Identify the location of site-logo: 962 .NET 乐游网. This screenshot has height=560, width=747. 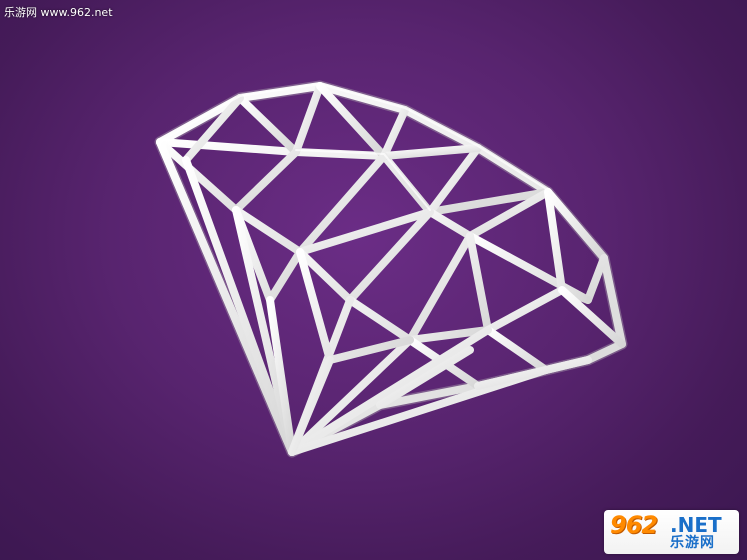
(671, 532).